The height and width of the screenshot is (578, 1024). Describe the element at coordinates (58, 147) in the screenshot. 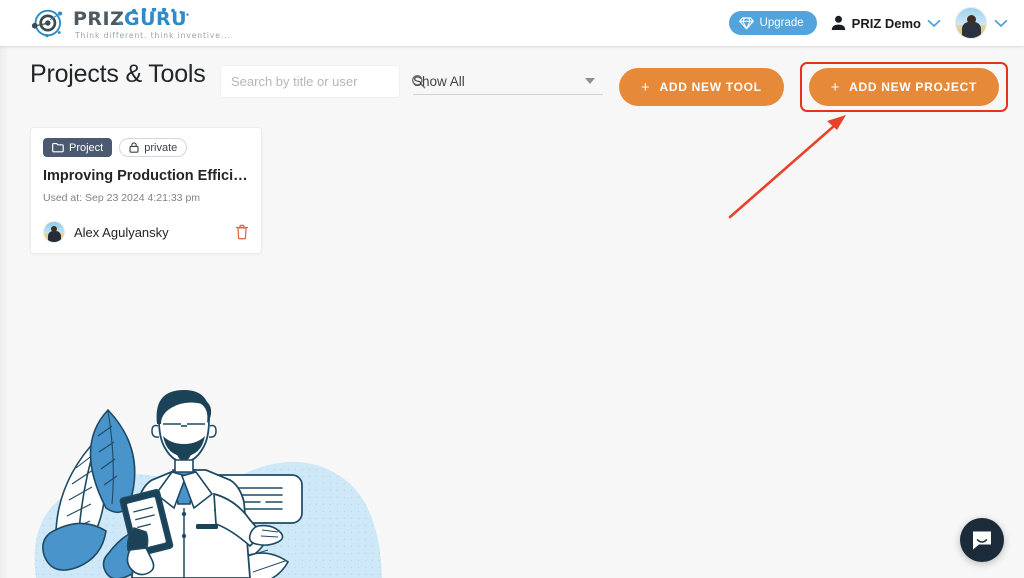

I see `folder-icon` at that location.